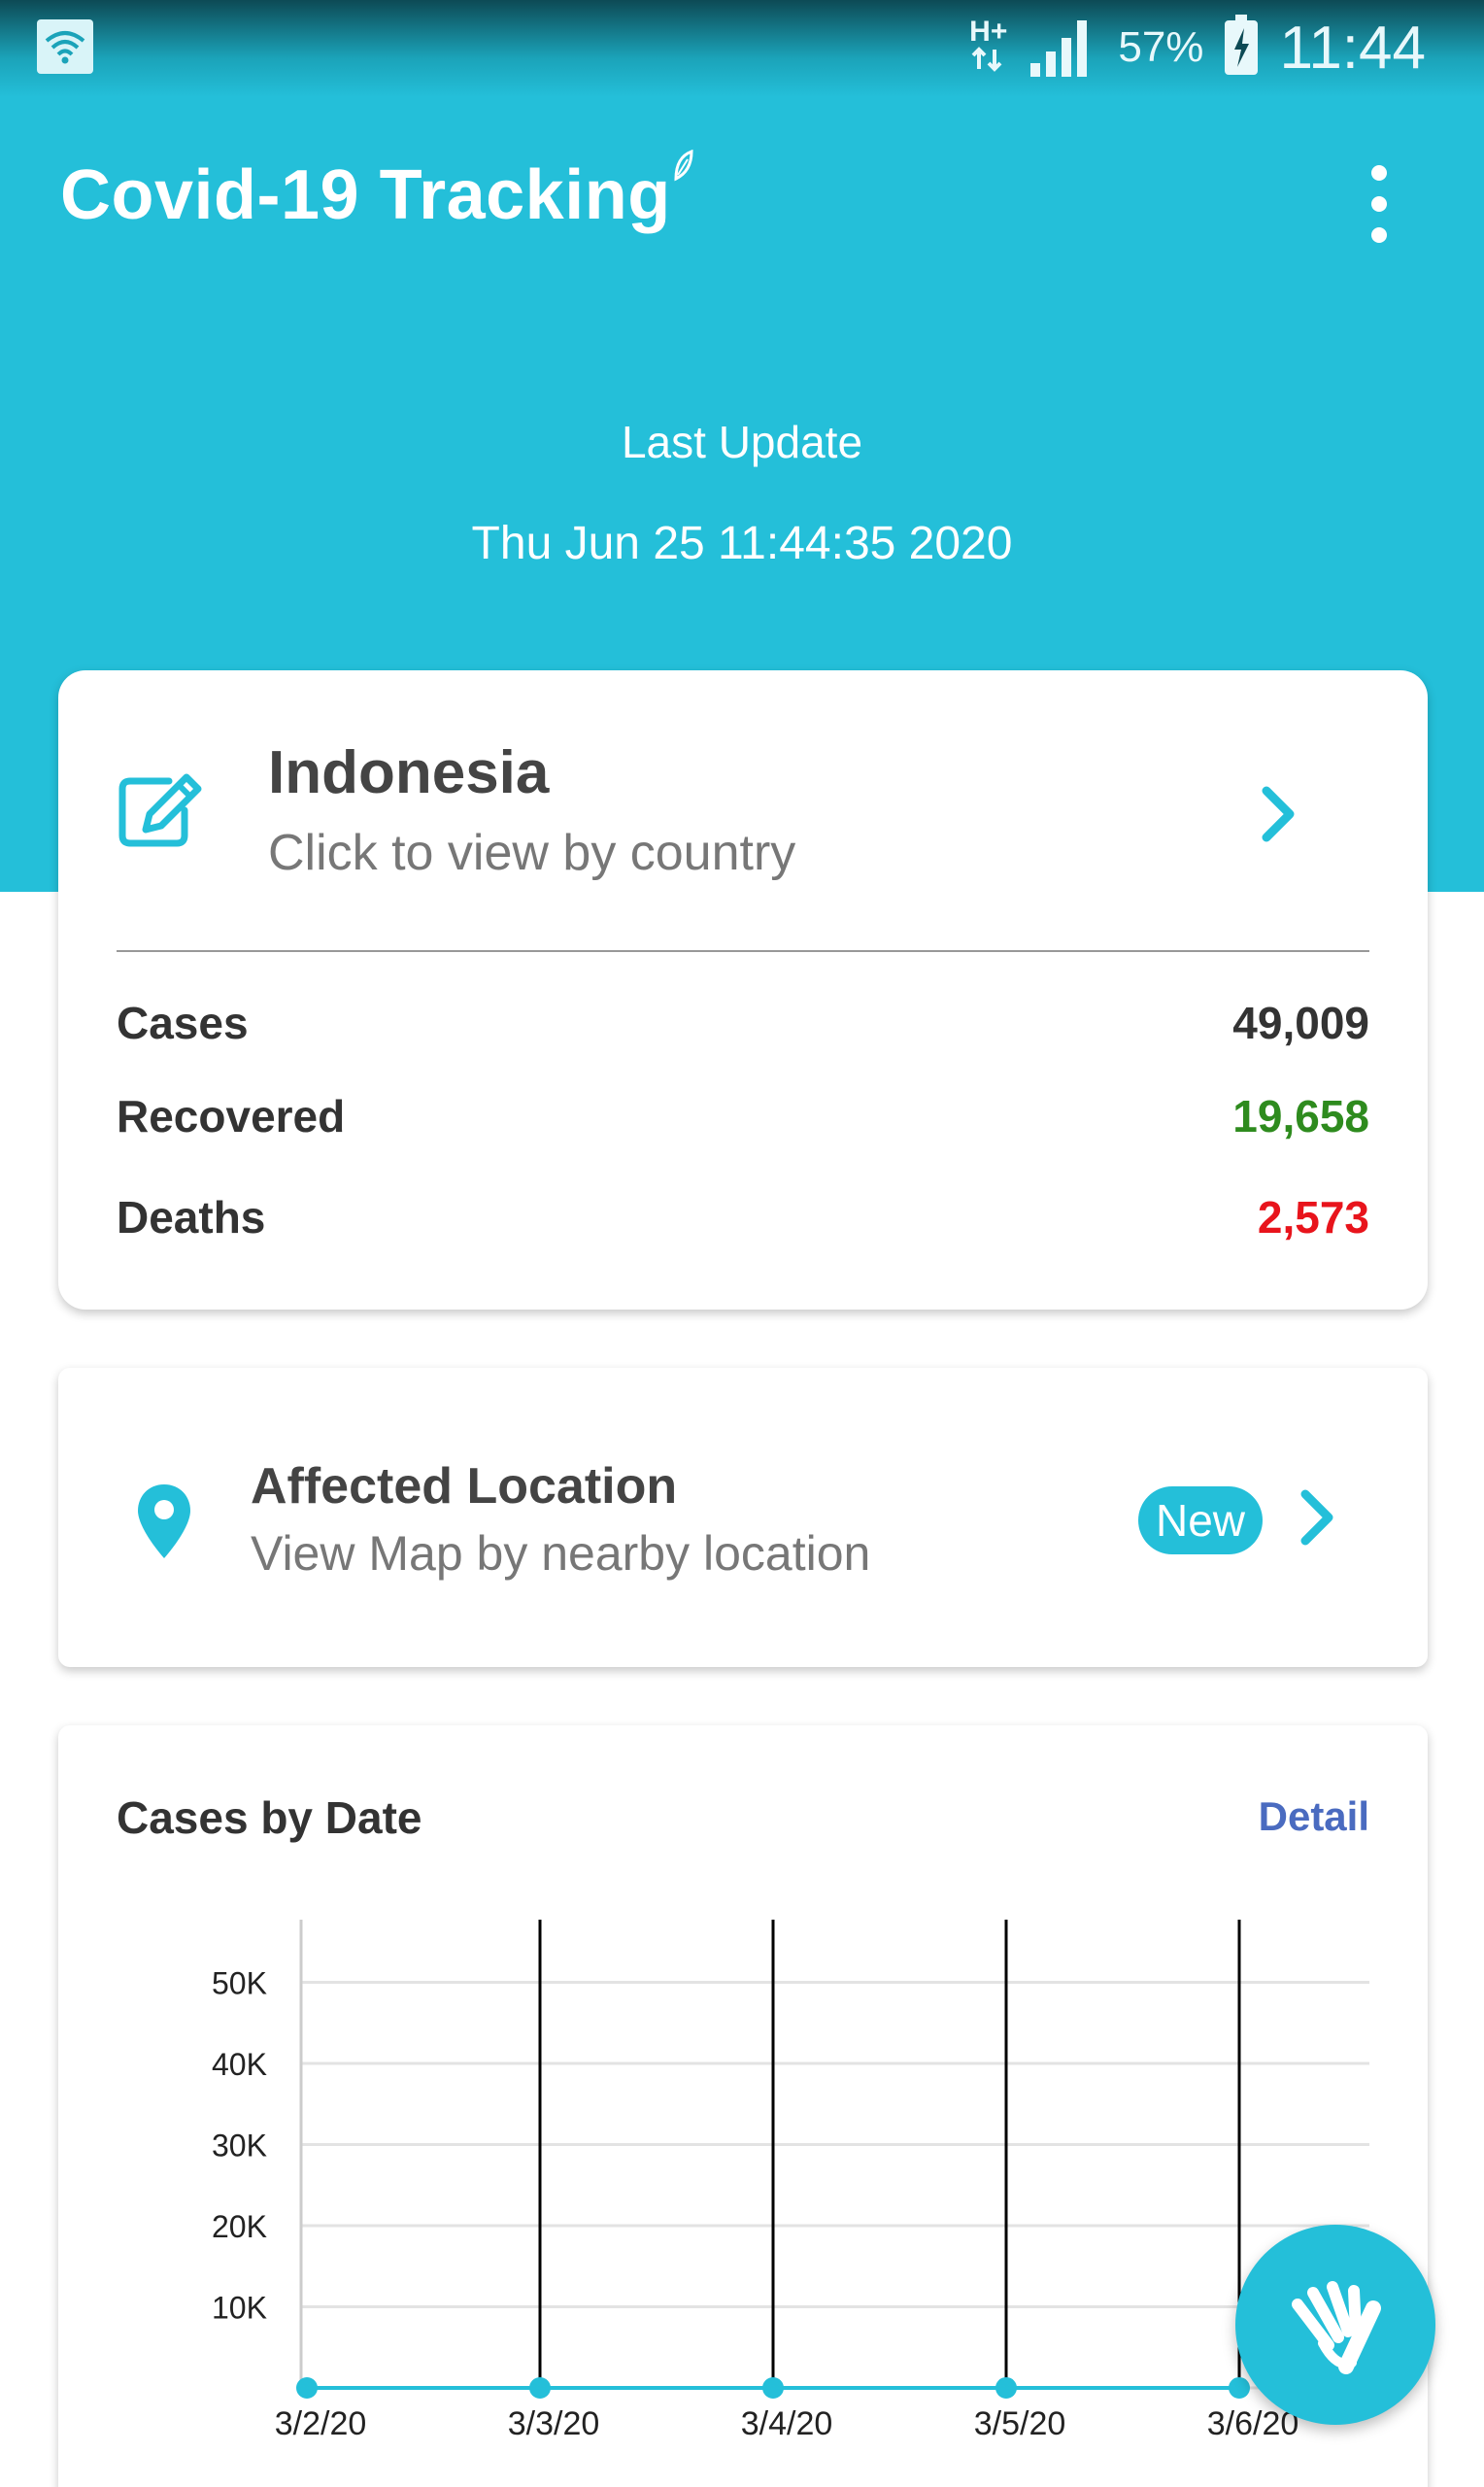  What do you see at coordinates (164, 1521) in the screenshot?
I see `map-pin-icon` at bounding box center [164, 1521].